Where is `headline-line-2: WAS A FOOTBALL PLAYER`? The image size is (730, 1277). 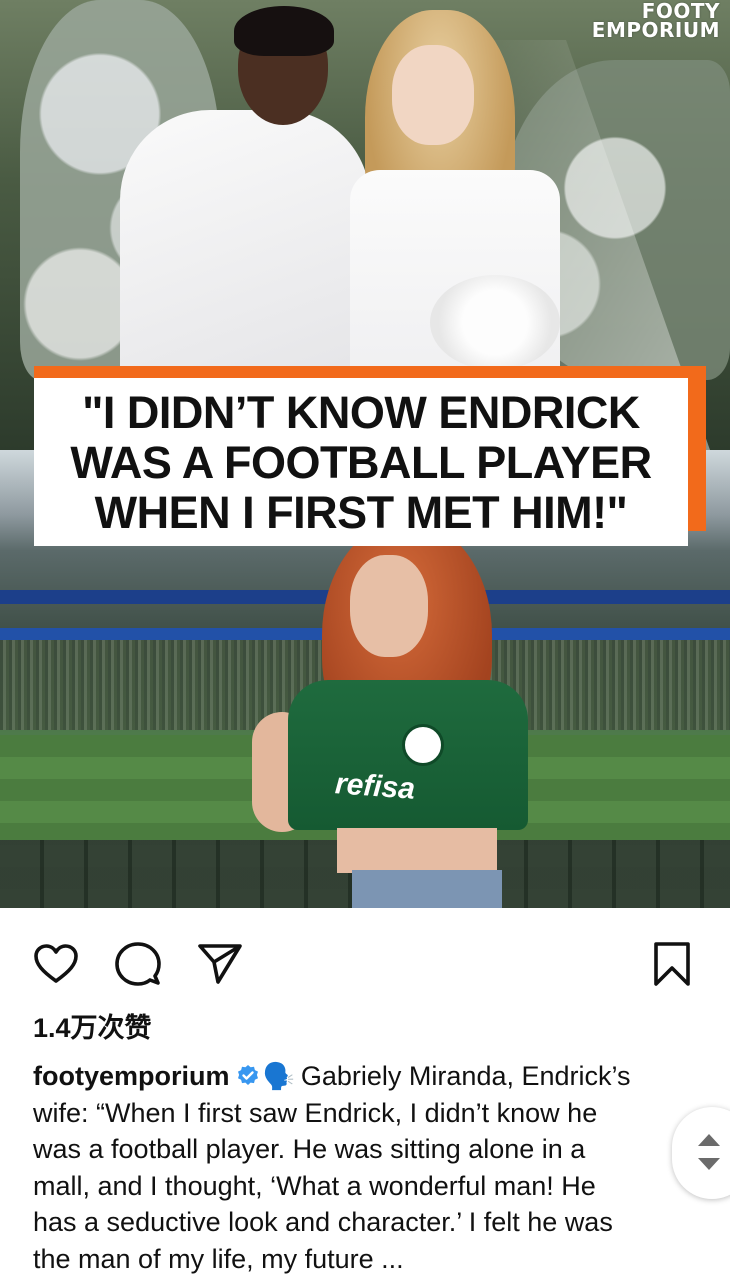
headline-line-2: WAS A FOOTBALL PLAYER is located at coordinates (361, 462).